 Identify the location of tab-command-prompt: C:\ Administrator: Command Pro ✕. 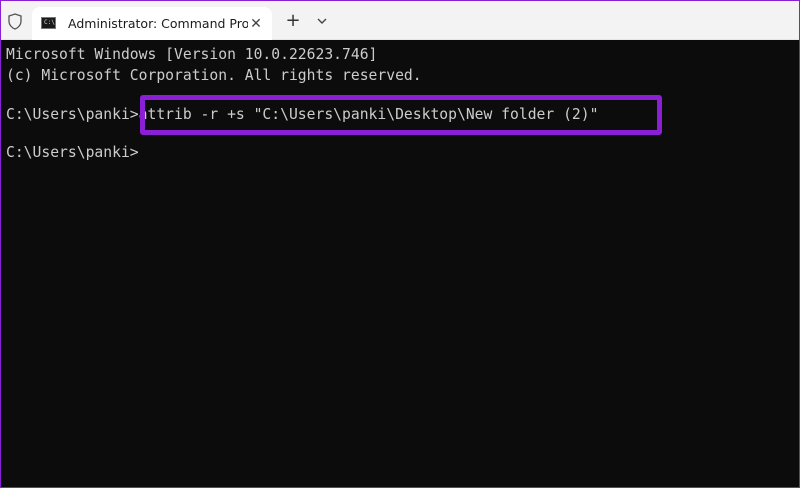
(152, 23).